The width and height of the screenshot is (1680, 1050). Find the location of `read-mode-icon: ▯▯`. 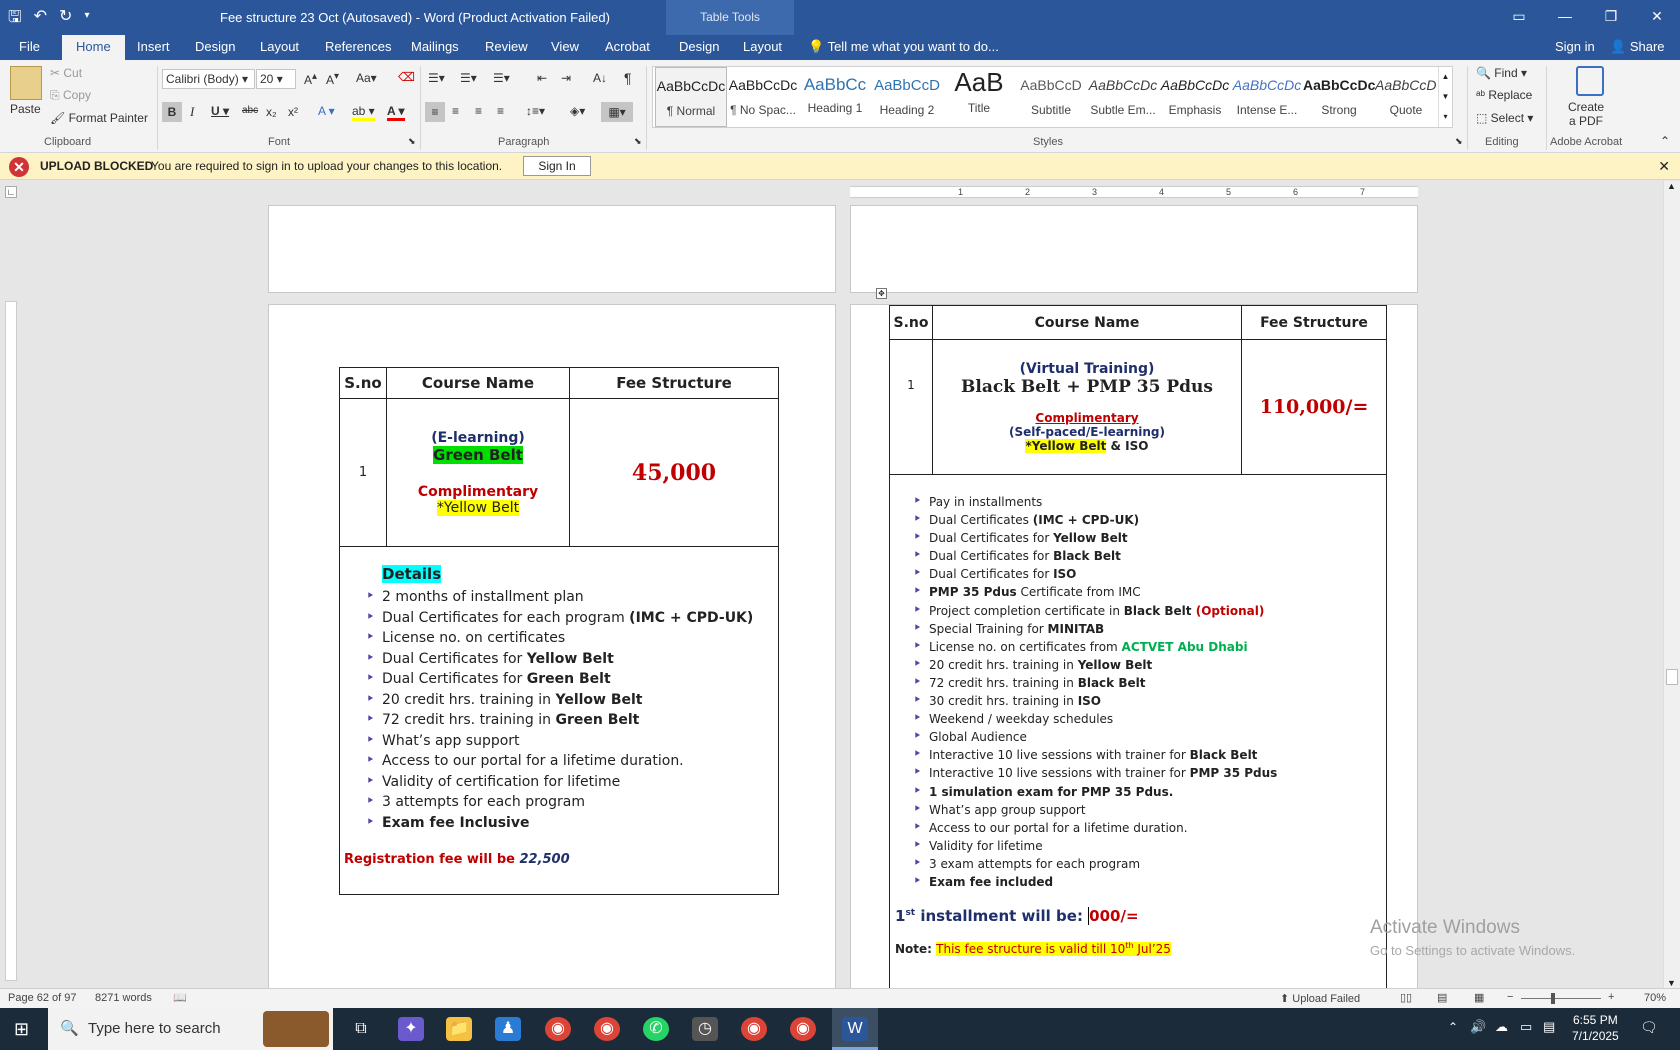

read-mode-icon: ▯▯ is located at coordinates (1406, 997).